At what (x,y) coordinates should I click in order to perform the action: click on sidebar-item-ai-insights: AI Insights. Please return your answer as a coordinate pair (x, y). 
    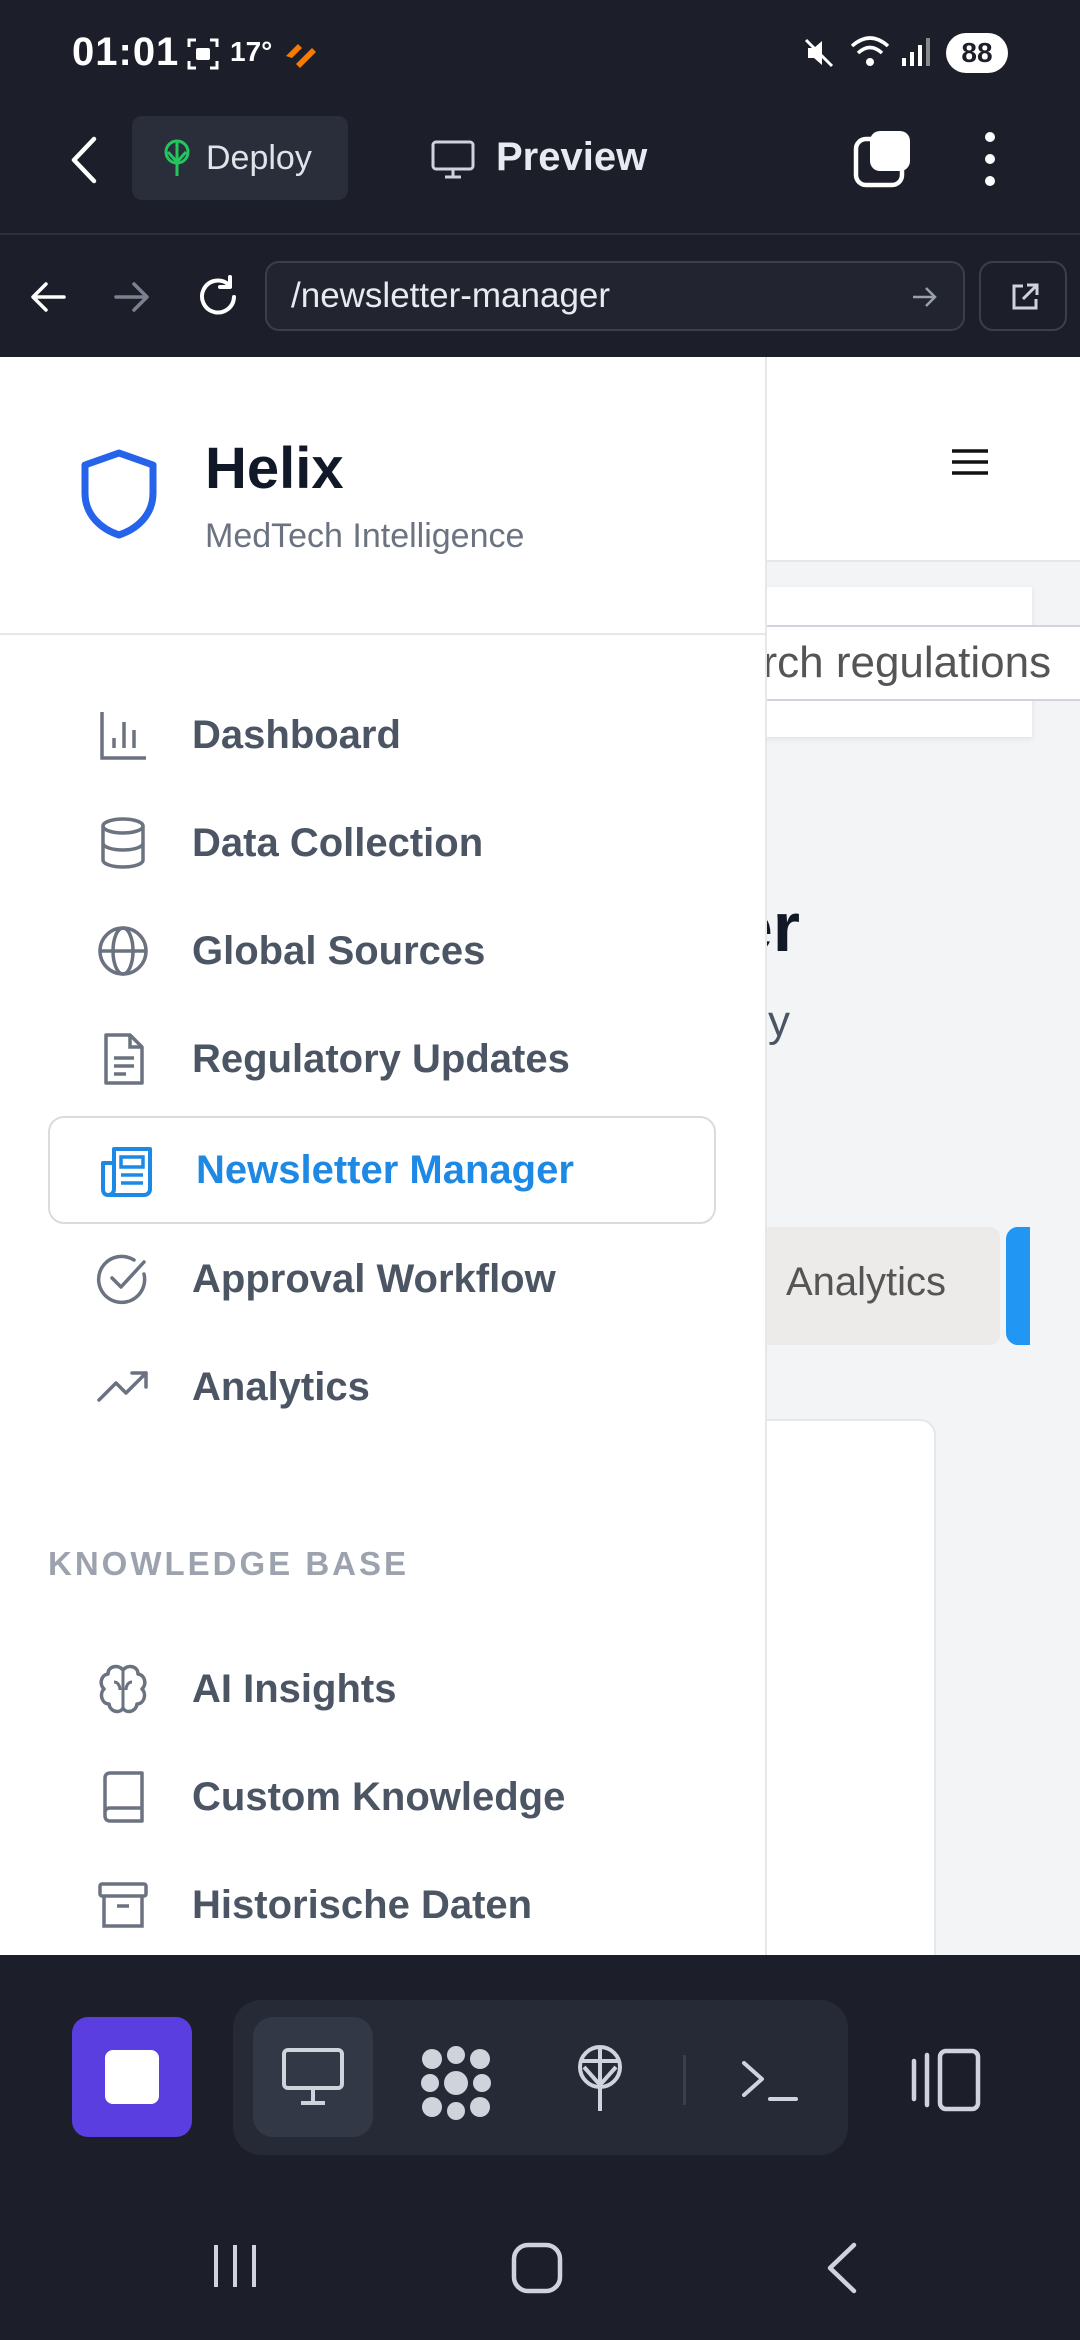
    Looking at the image, I should click on (382, 1689).